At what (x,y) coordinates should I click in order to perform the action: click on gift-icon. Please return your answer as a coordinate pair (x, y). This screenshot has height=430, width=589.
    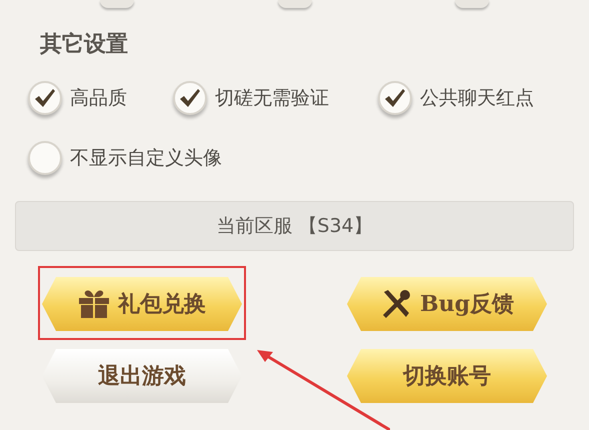
    Looking at the image, I should click on (94, 304).